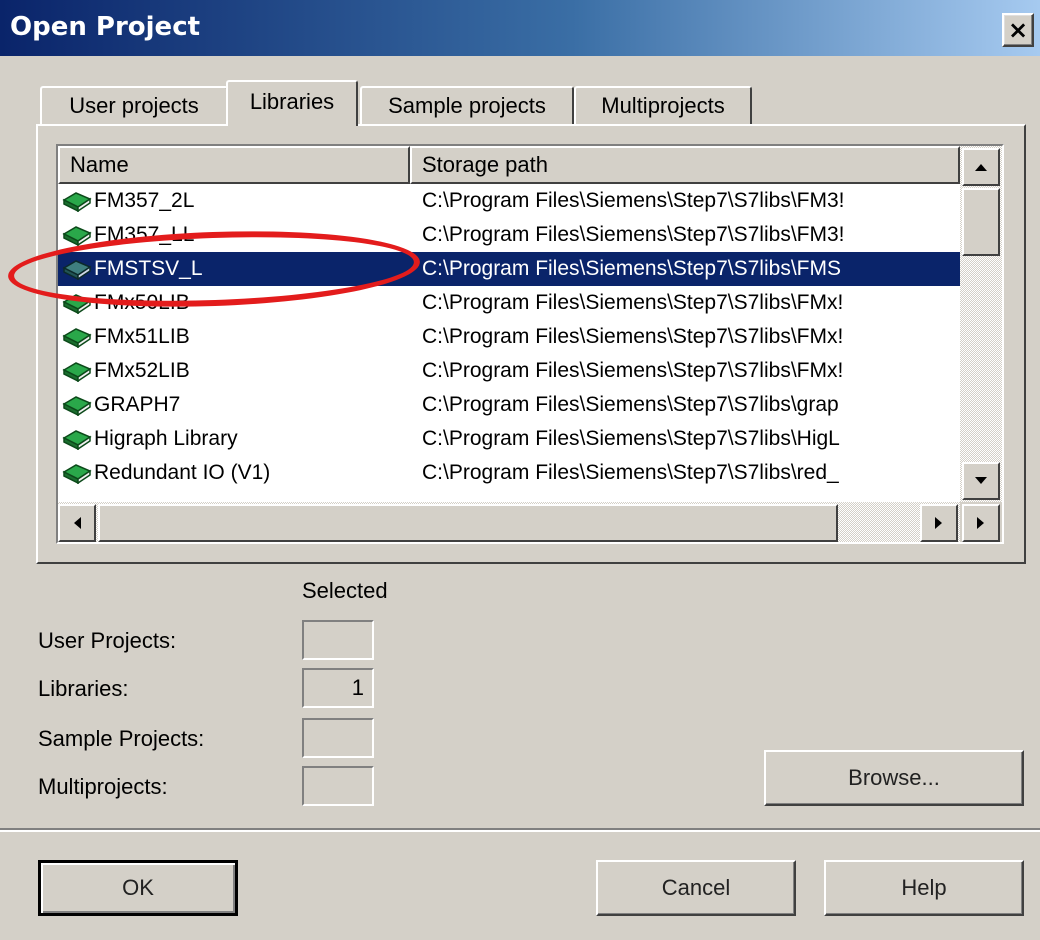  I want to click on arrow-down-icon, so click(981, 480).